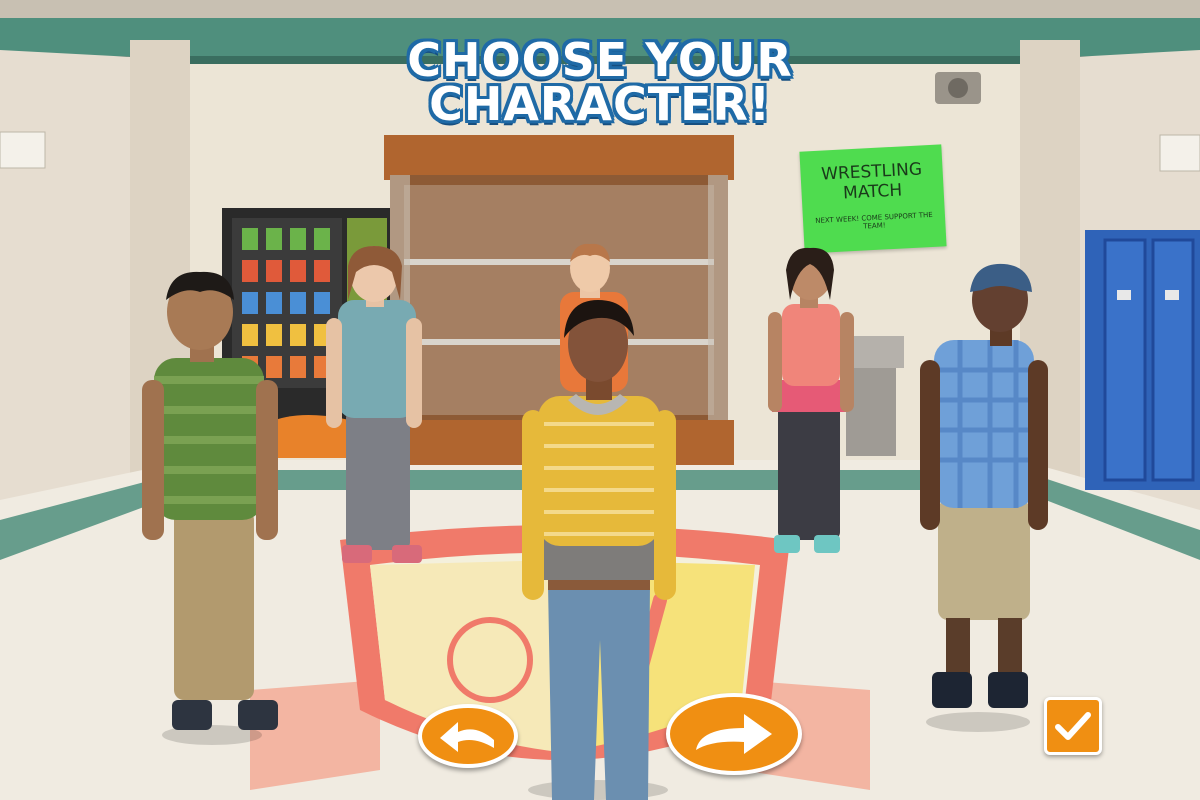 The height and width of the screenshot is (800, 1200). I want to click on arrow-left-icon, so click(467, 737).